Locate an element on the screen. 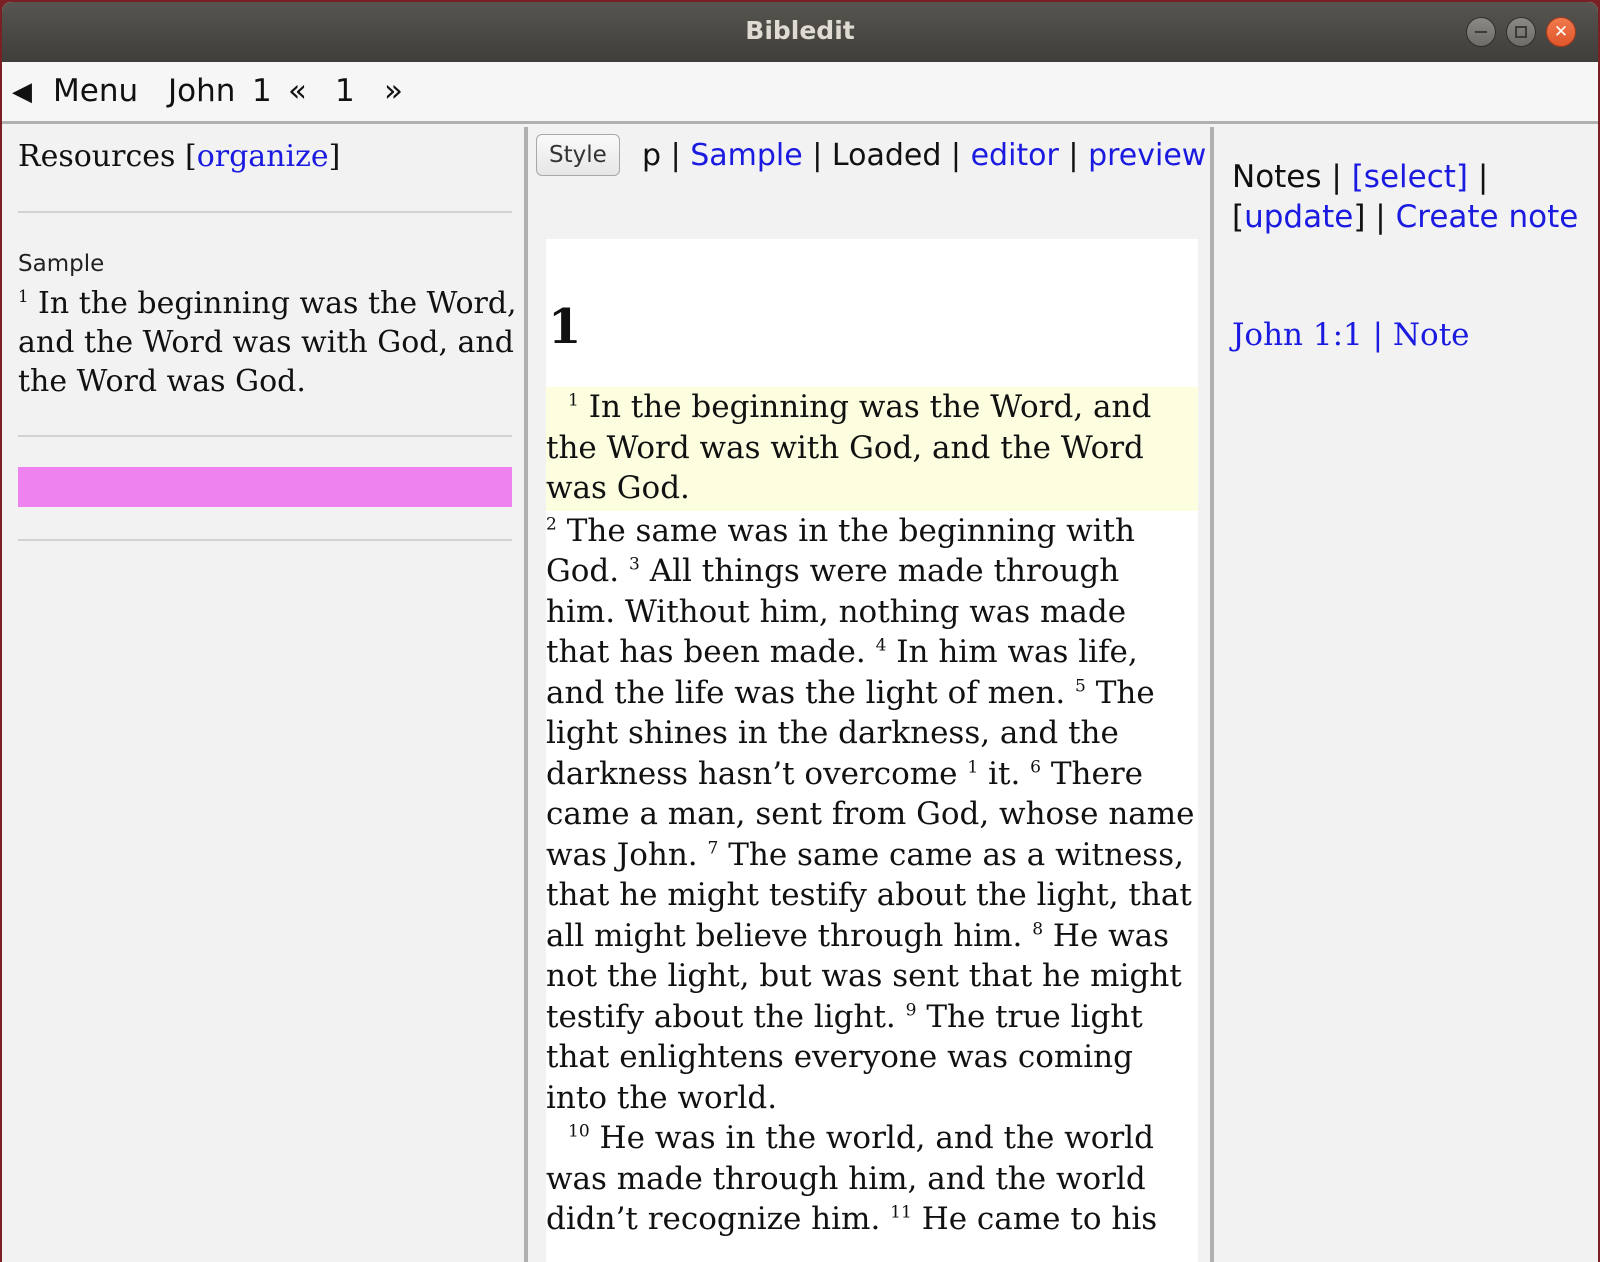 The height and width of the screenshot is (1262, 1600). verse-number: 3 is located at coordinates (634, 564).